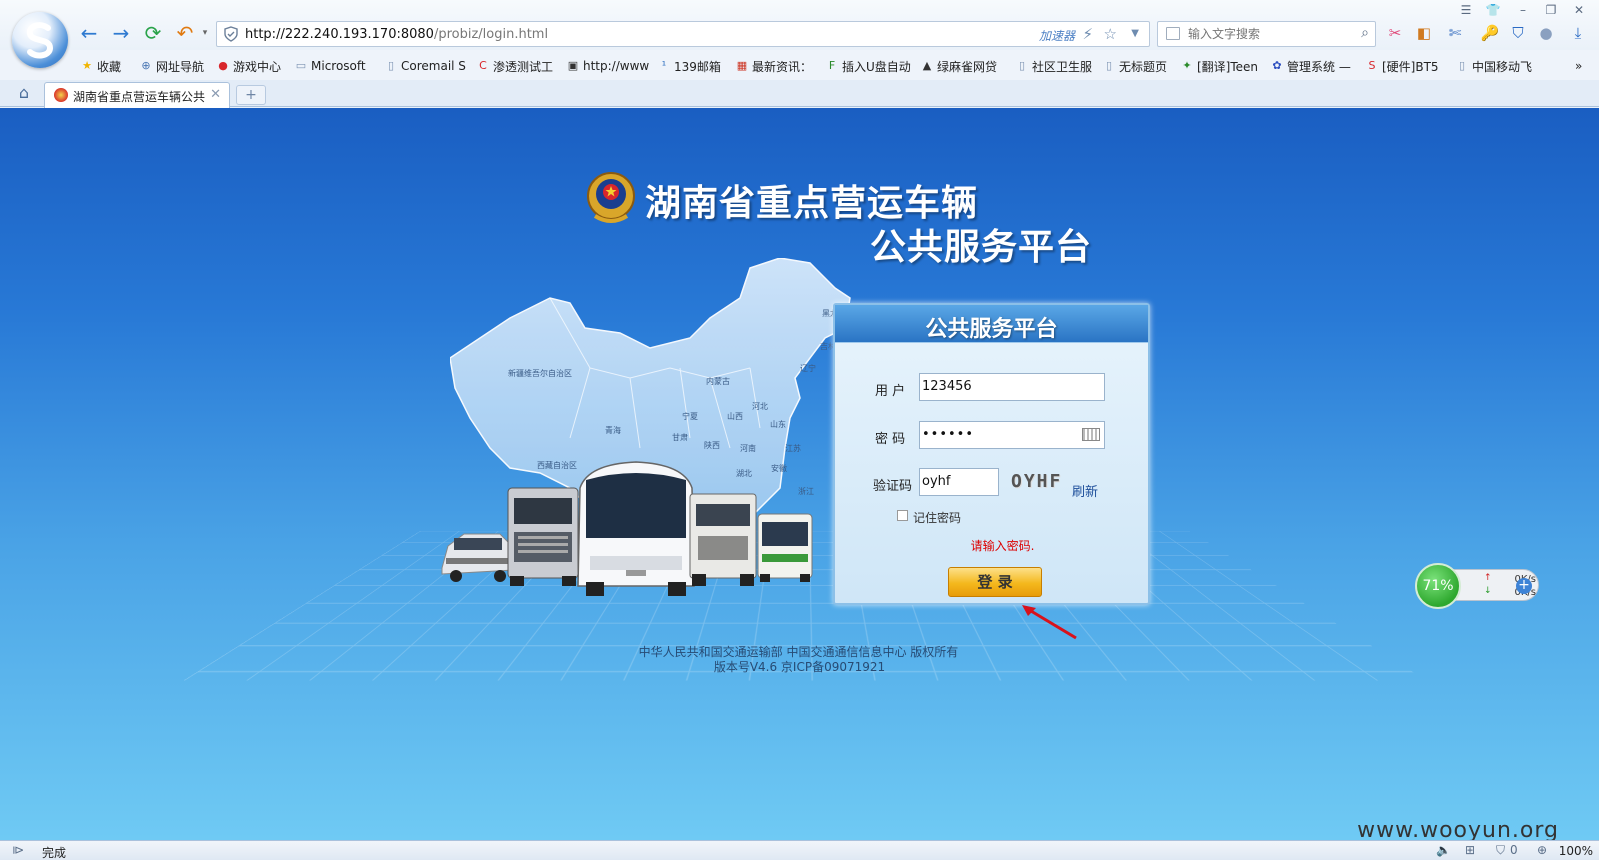 The image size is (1599, 860). I want to click on key-icon: 🔑, so click(1490, 33).